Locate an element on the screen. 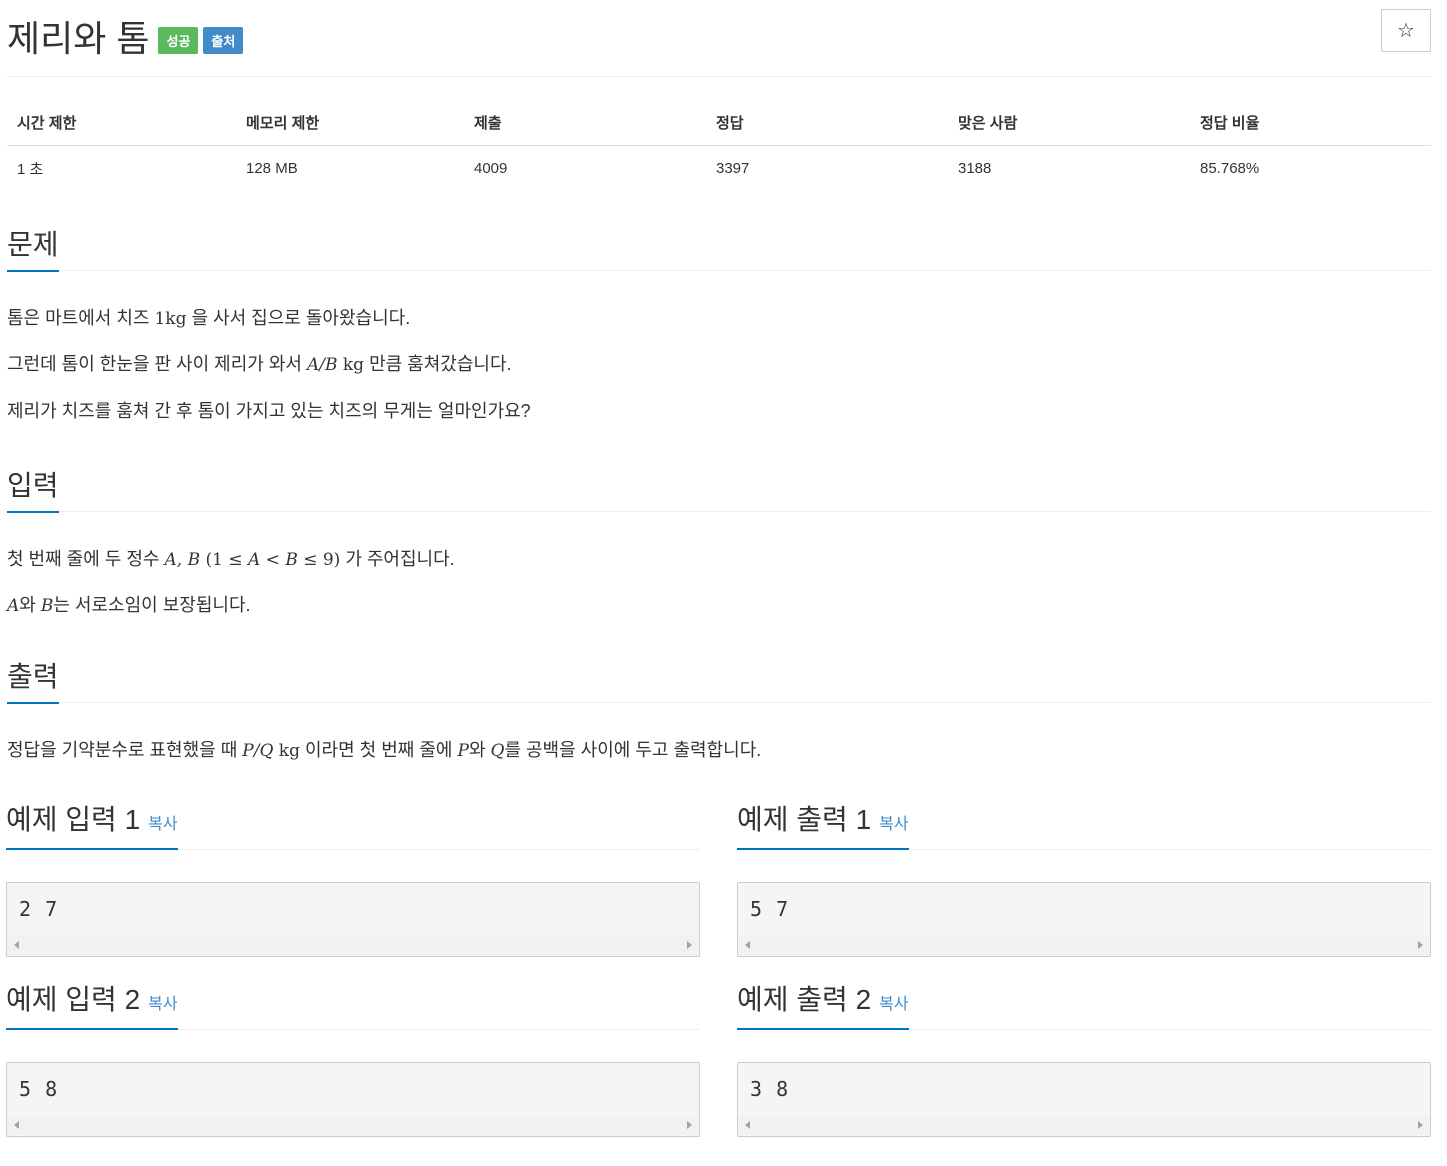  sample-input-1-heading: 예제 입력 1 복사 is located at coordinates (353, 827).